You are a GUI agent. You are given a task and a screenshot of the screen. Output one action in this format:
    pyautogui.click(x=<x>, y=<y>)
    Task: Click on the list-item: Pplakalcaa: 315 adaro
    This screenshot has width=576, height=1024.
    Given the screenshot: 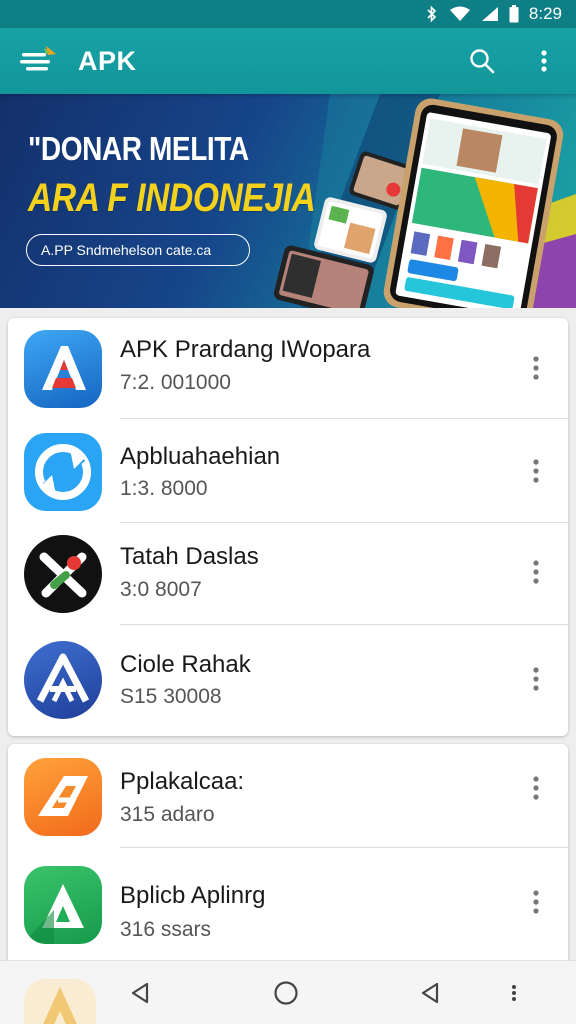 What is the action you would take?
    pyautogui.click(x=288, y=796)
    